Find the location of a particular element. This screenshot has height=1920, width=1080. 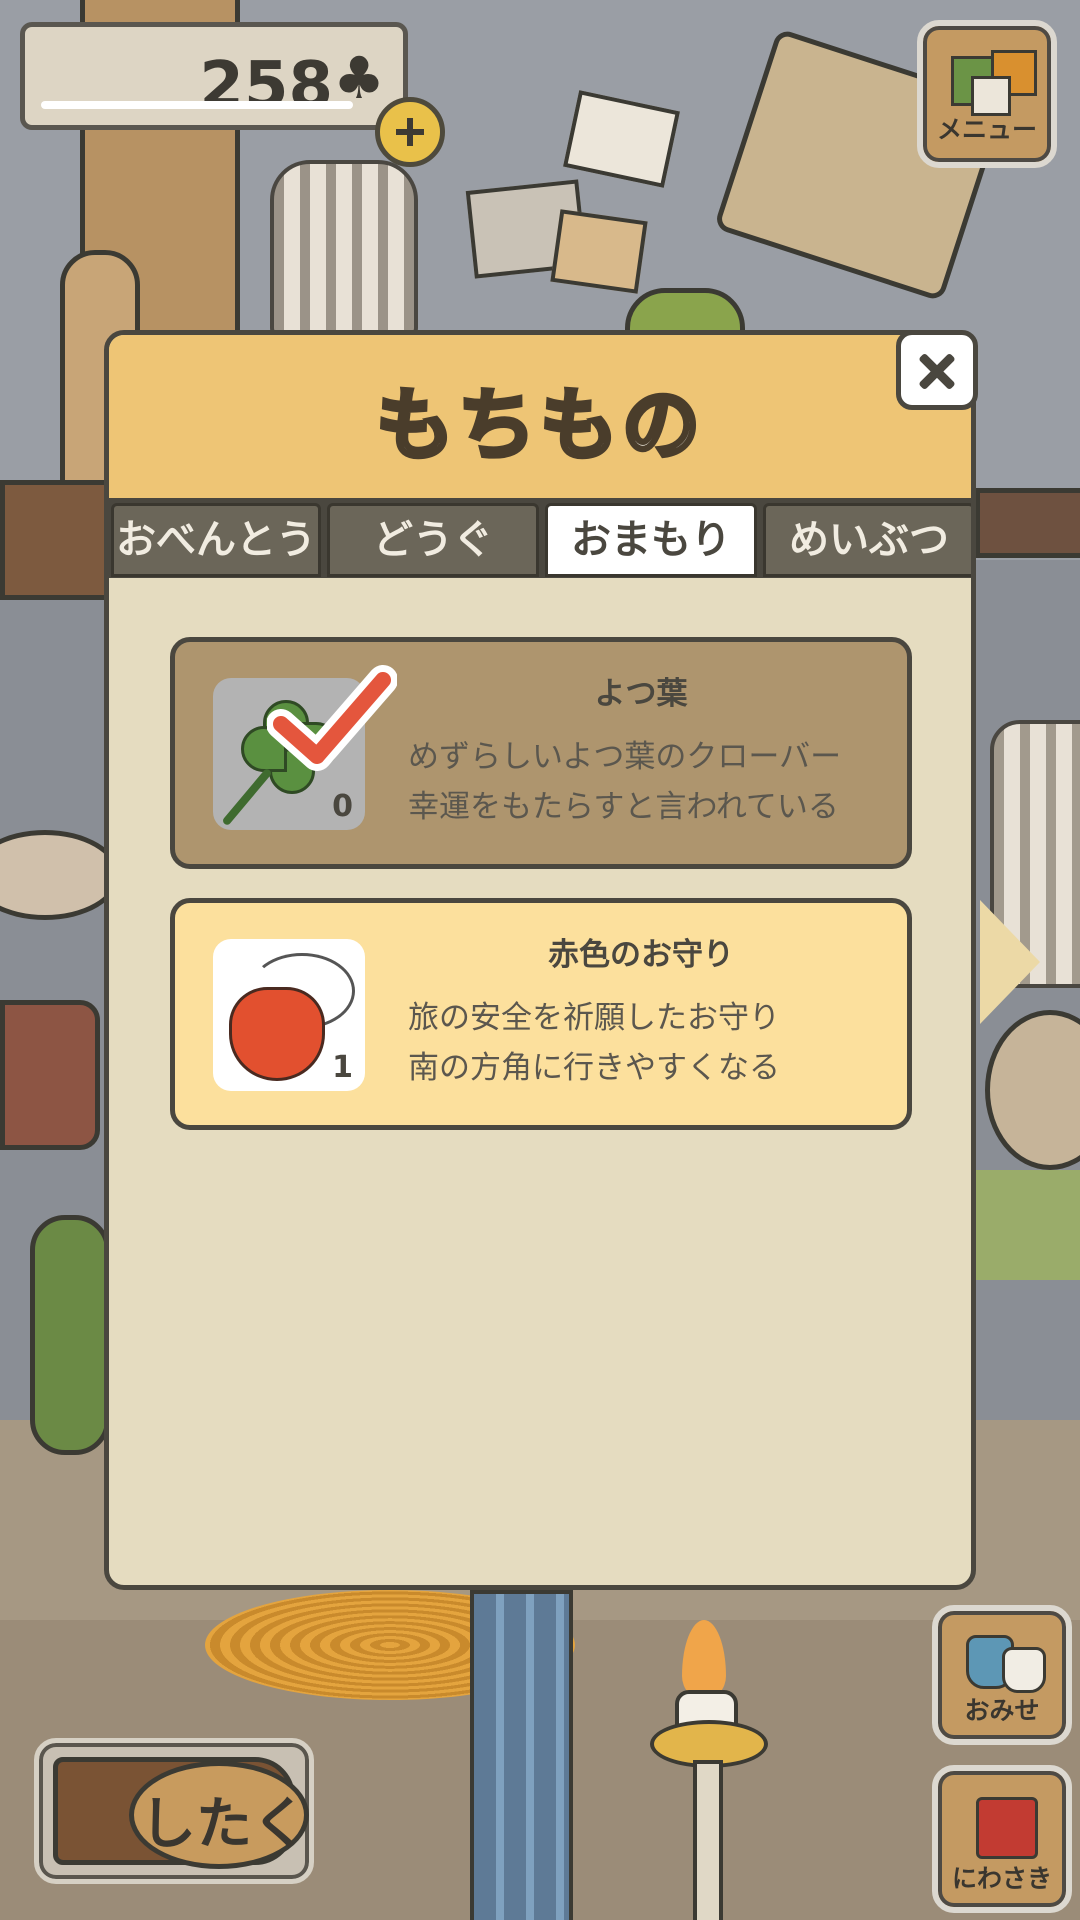

item-card-red-amulet: 1 赤色のお守り 旅の安全を祈願したお守り 南の方角に行きやすくなる is located at coordinates (541, 1014).